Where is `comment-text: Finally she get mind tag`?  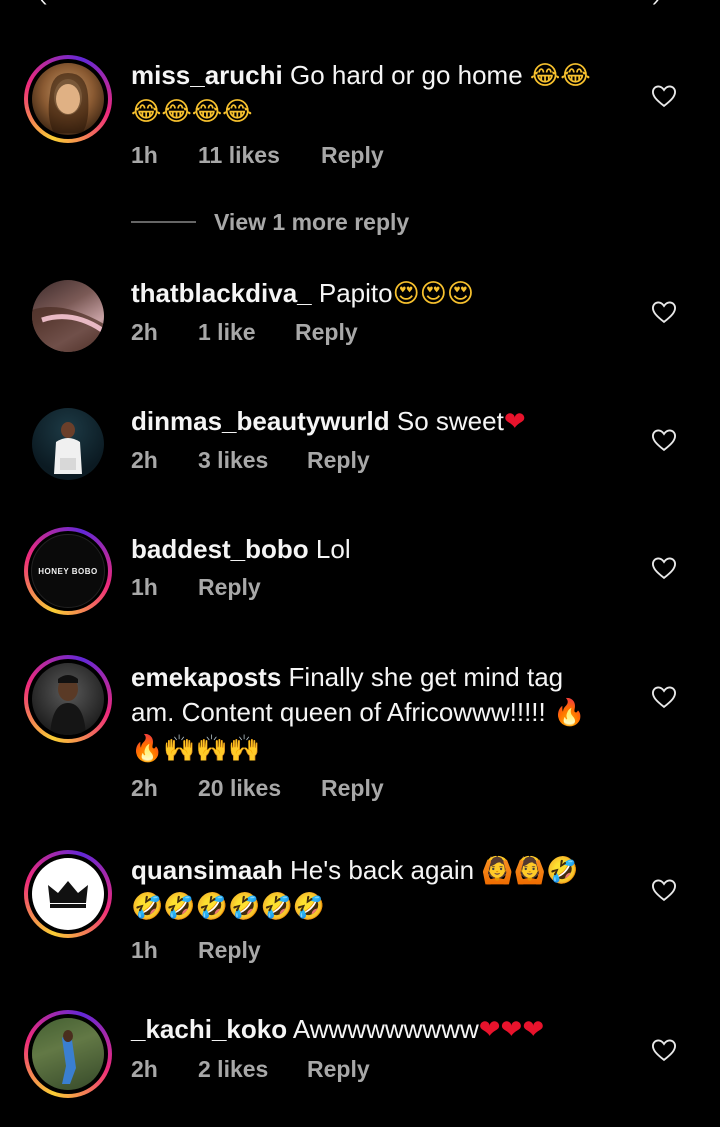
comment-text: Finally she get mind tag is located at coordinates (426, 677).